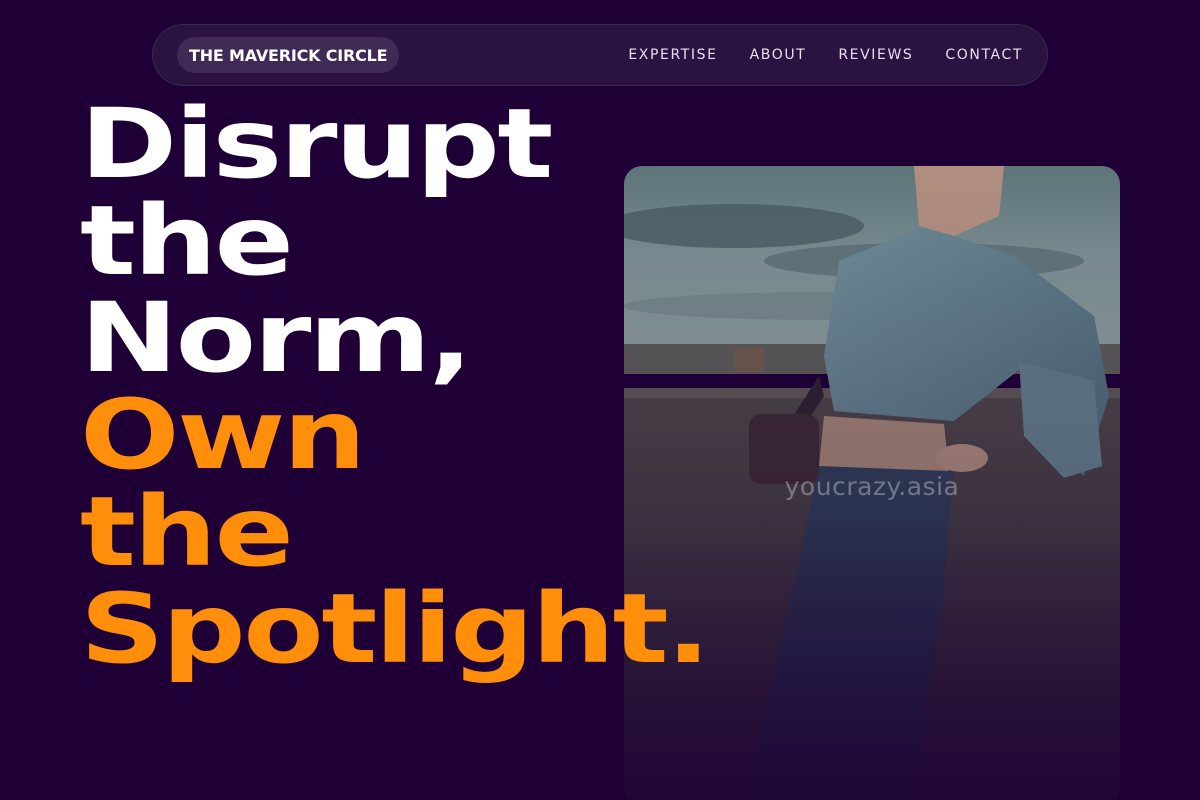  Describe the element at coordinates (875, 55) in the screenshot. I see `nav-link-reviews: REVIEWS` at that location.